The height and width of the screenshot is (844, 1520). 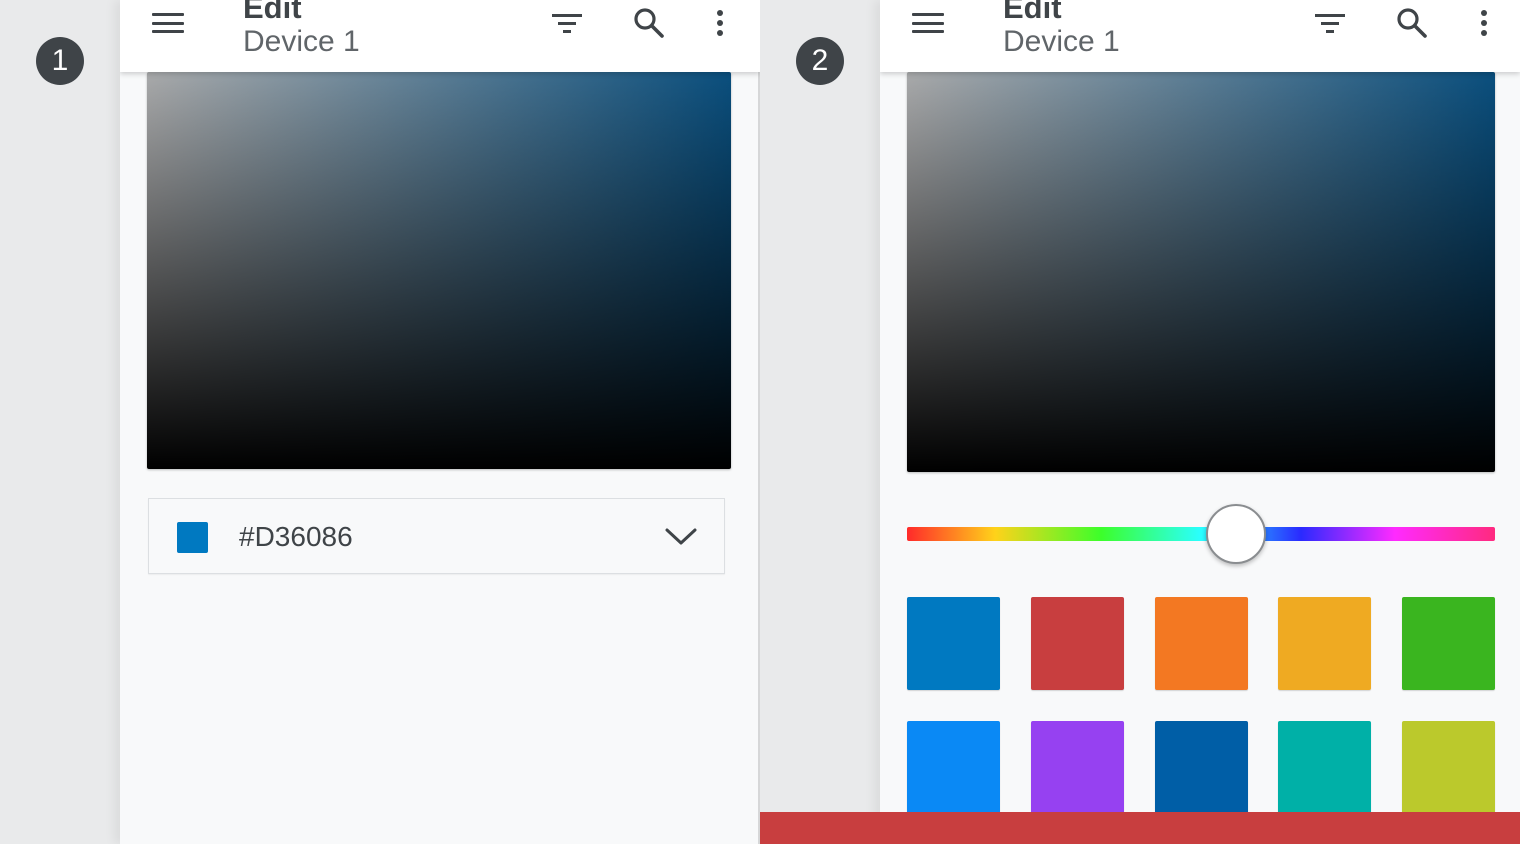 What do you see at coordinates (1201, 534) in the screenshot?
I see `hue-slider-track` at bounding box center [1201, 534].